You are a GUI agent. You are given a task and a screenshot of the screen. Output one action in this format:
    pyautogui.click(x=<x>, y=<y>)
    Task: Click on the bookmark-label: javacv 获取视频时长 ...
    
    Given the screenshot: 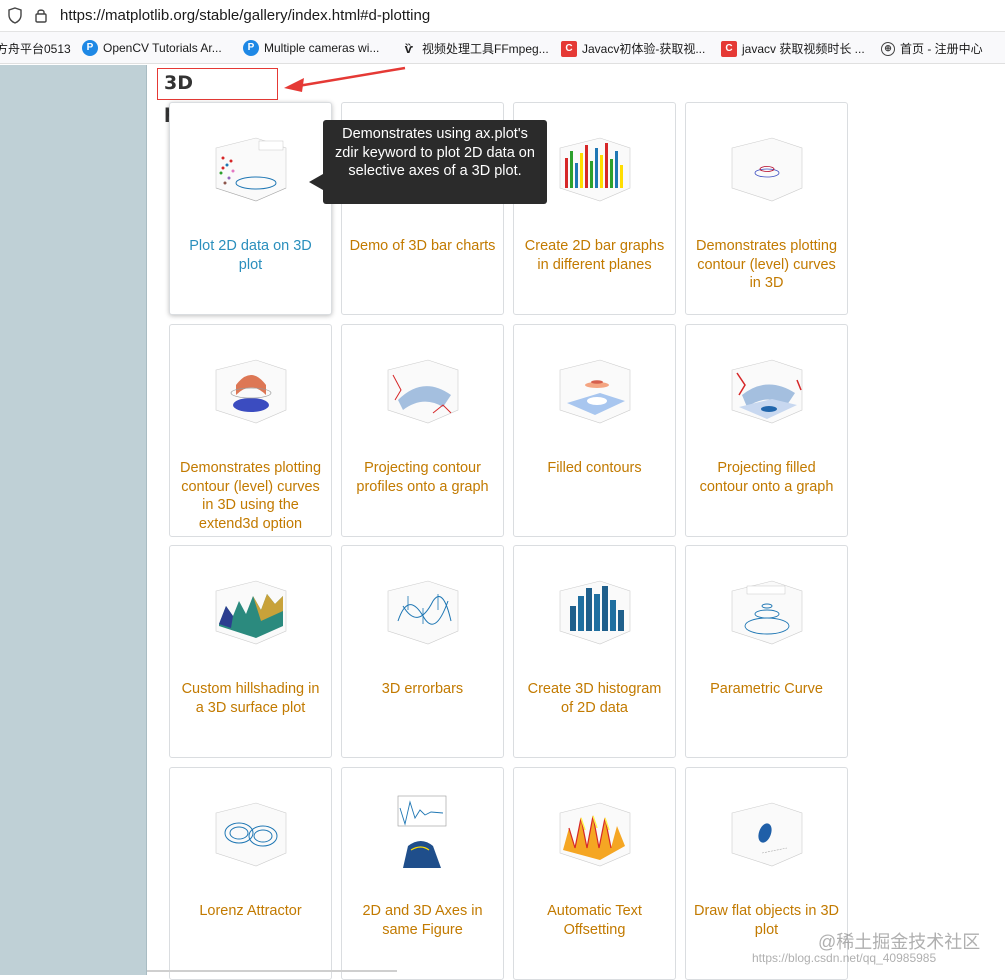 What is the action you would take?
    pyautogui.click(x=803, y=49)
    